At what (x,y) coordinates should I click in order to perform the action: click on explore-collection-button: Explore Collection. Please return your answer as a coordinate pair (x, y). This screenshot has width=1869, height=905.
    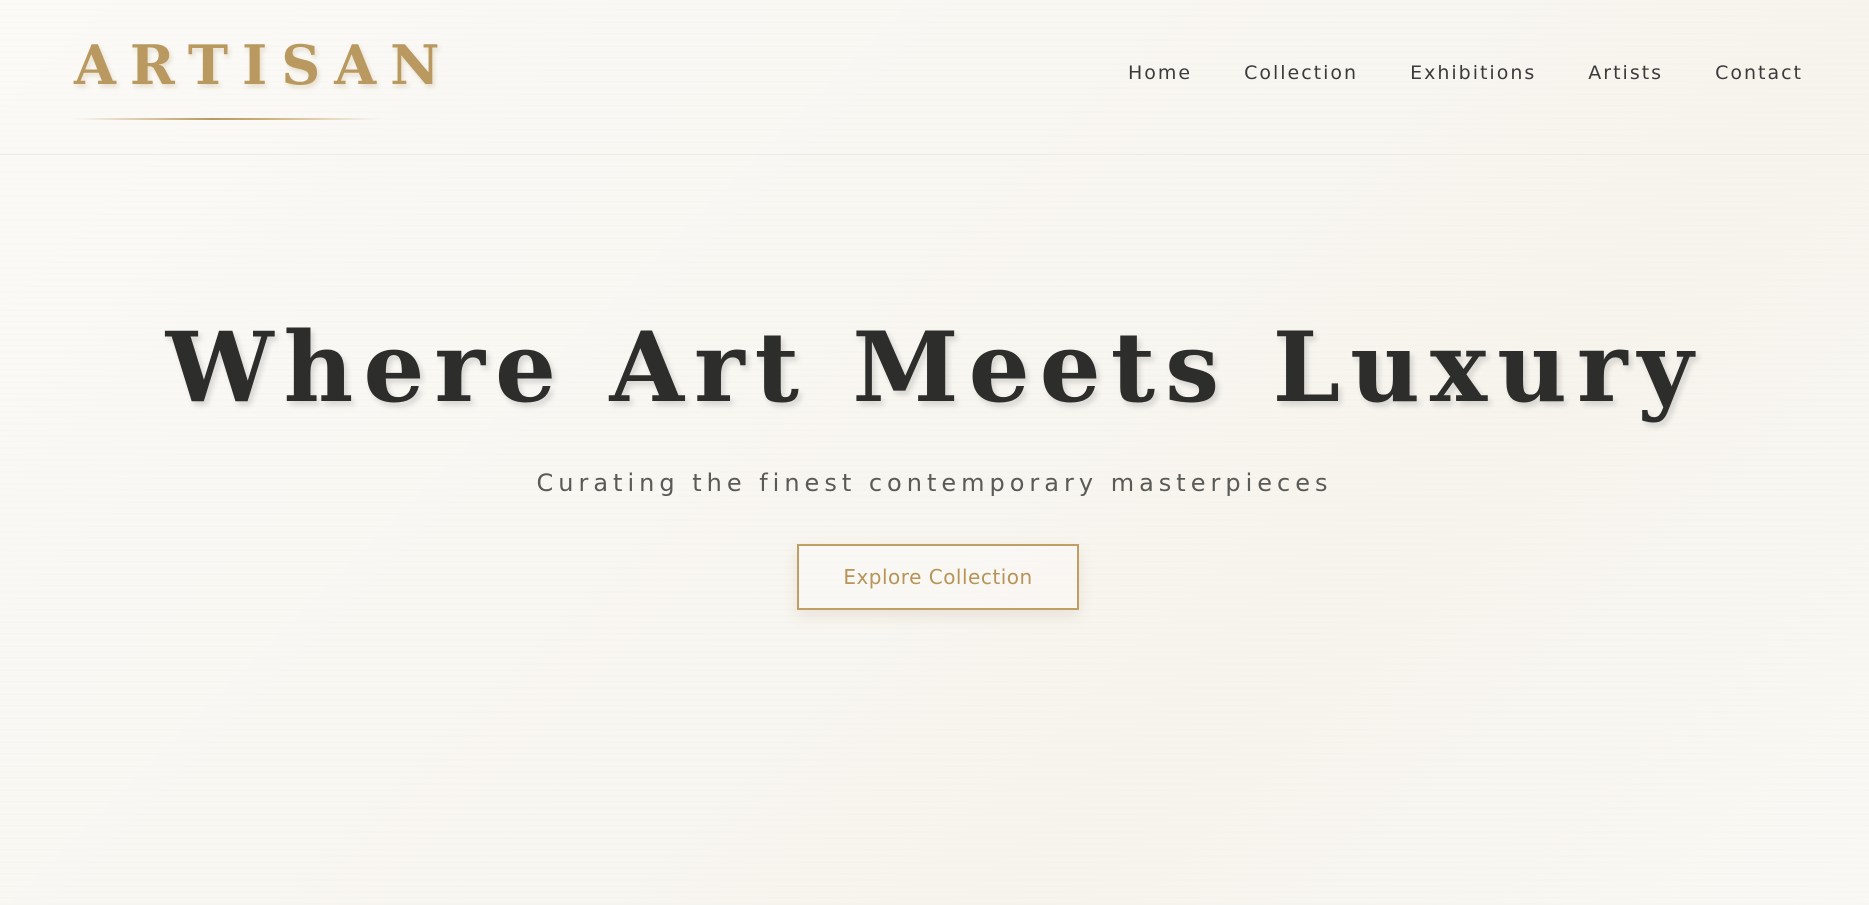
    Looking at the image, I should click on (938, 577).